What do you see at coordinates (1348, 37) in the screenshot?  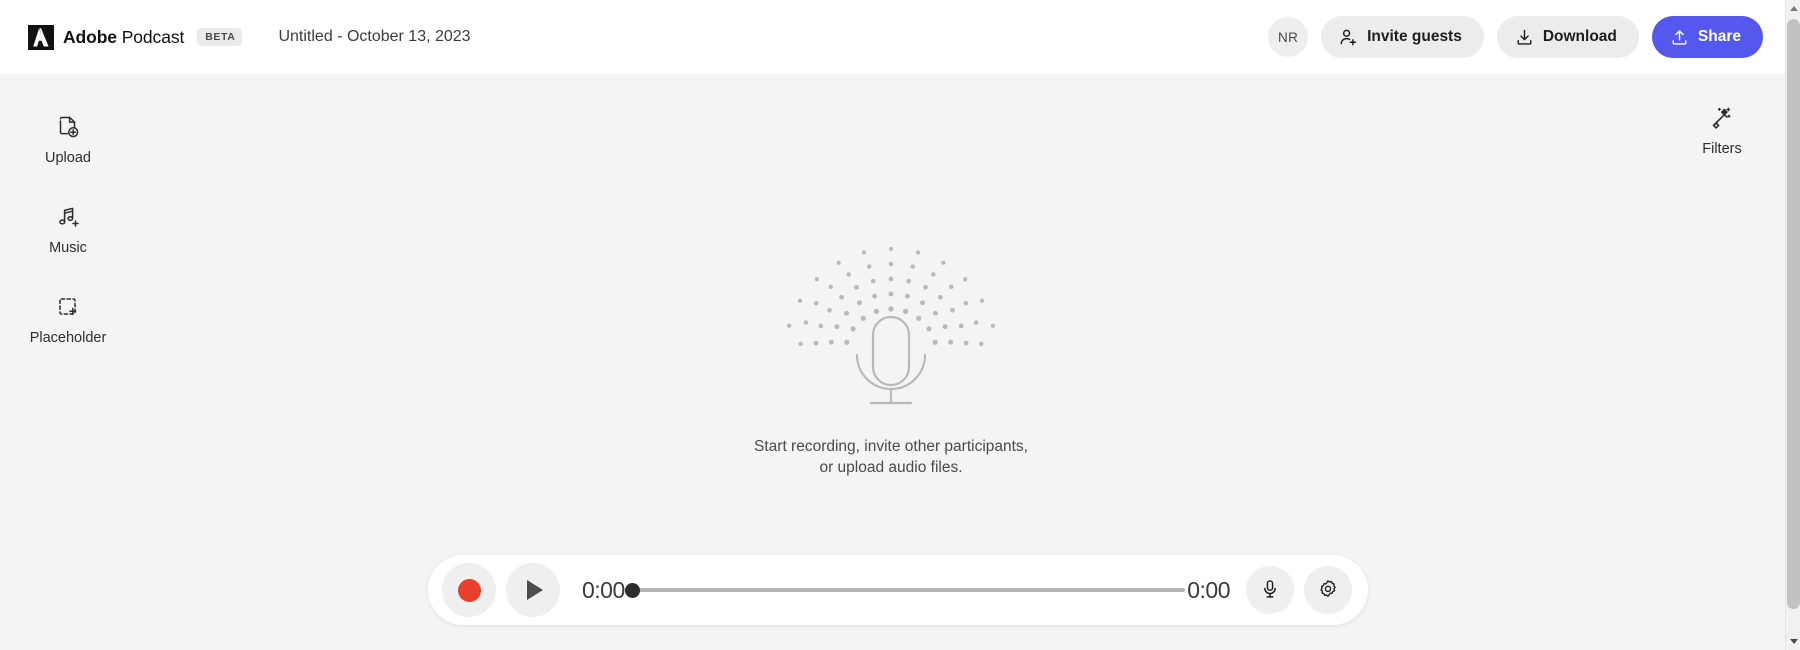 I see `add-person-icon` at bounding box center [1348, 37].